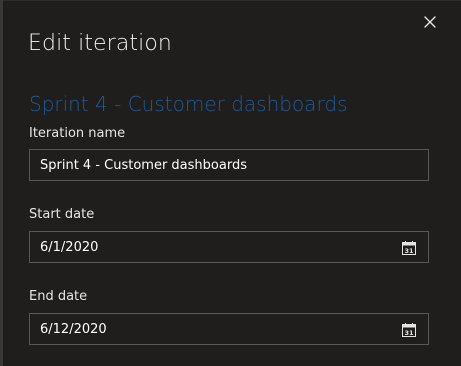 This screenshot has width=461, height=366. I want to click on dialog-title: Edit iteration, so click(100, 43).